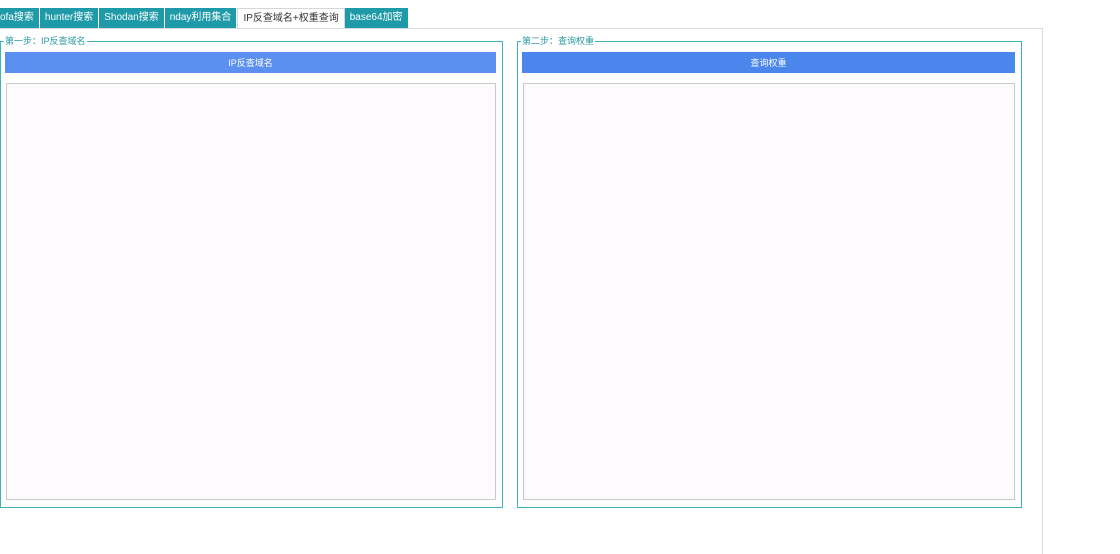  I want to click on tab-hunter-search: hunter搜索, so click(69, 18).